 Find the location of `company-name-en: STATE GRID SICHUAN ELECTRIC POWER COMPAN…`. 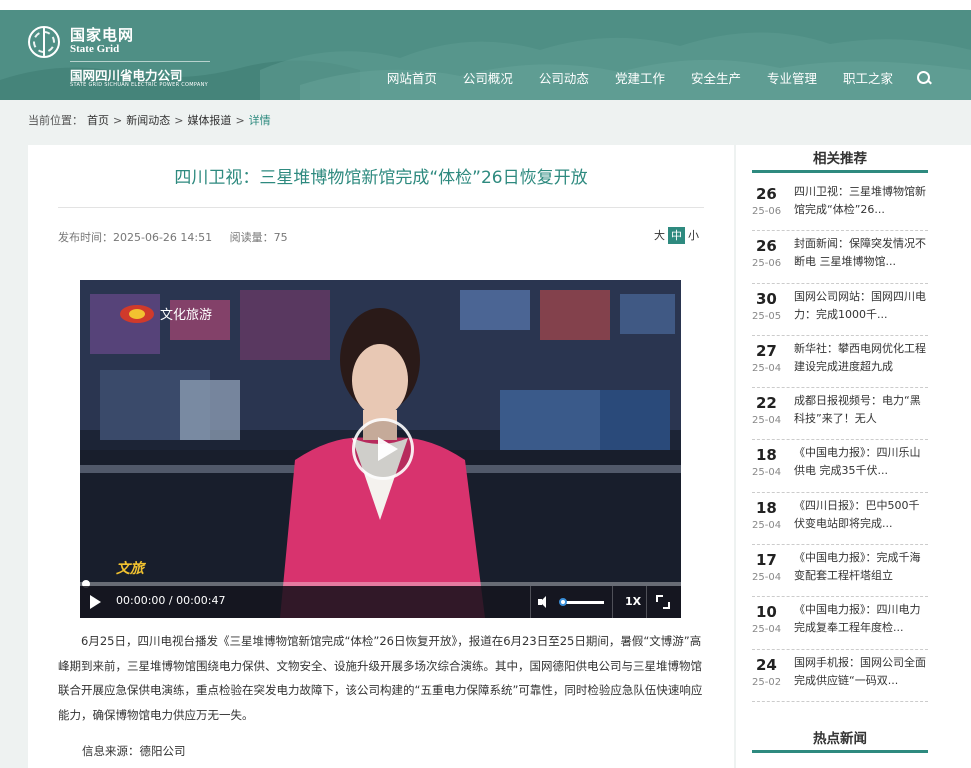

company-name-en: STATE GRID SICHUAN ELECTRIC POWER COMPAN… is located at coordinates (139, 85).